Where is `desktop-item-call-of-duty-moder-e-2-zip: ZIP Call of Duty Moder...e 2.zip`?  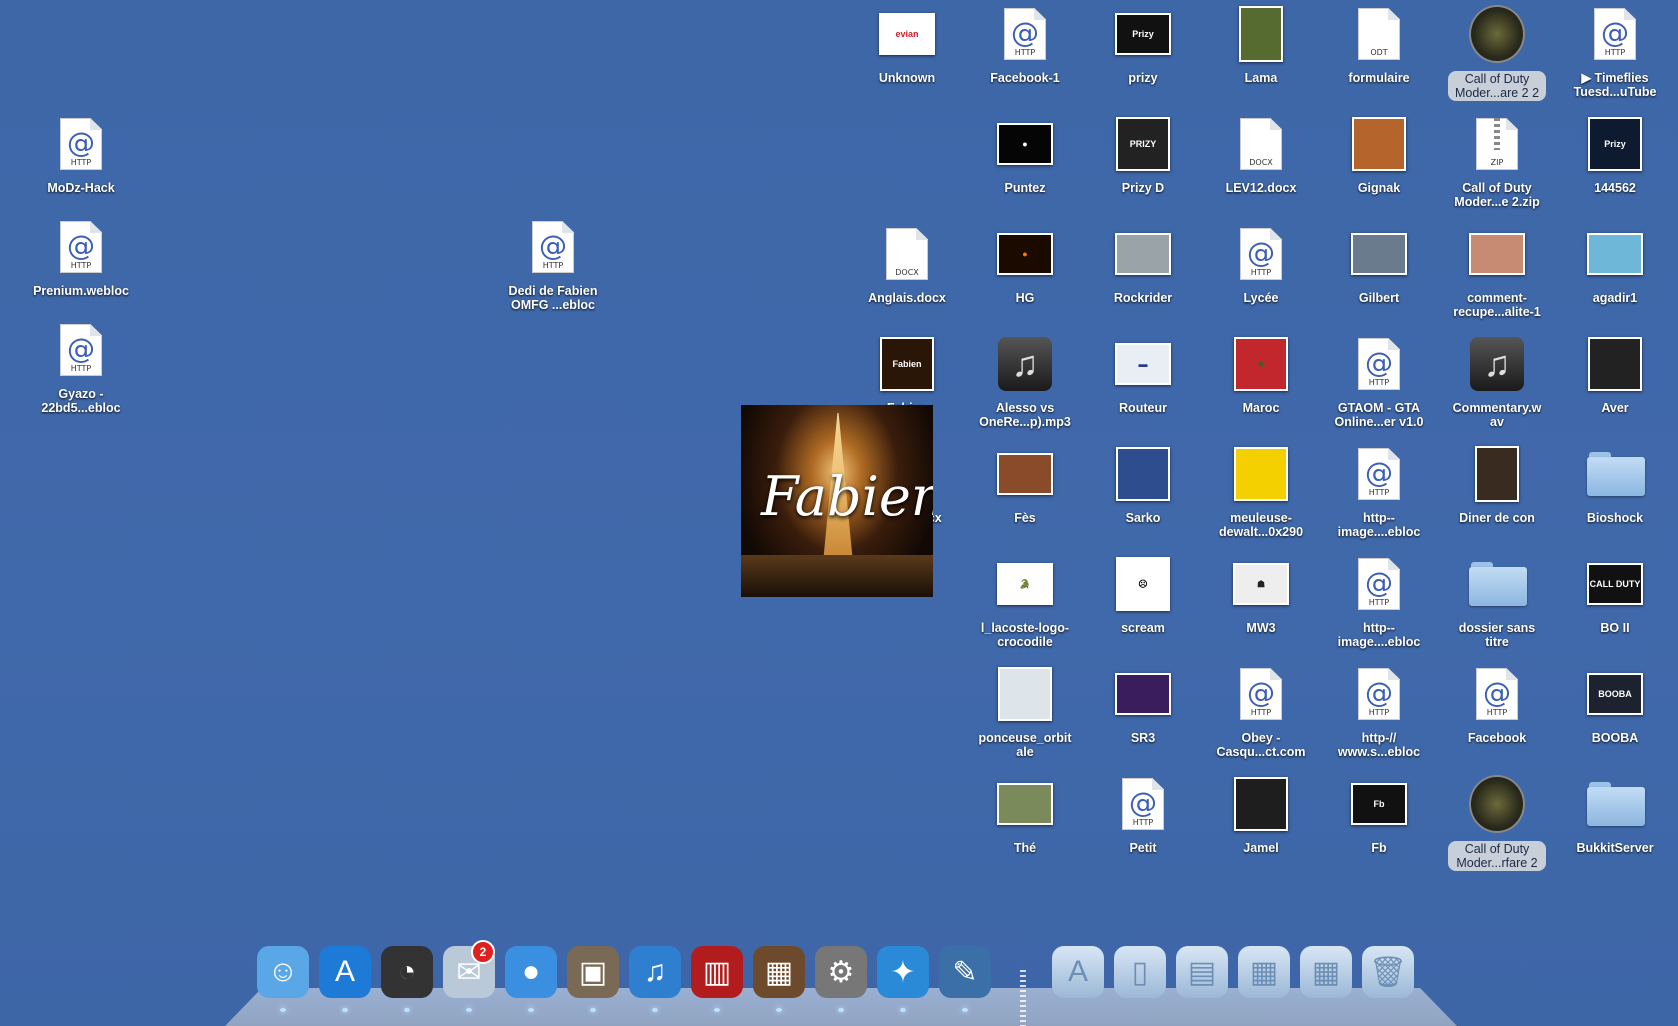 desktop-item-call-of-duty-moder-e-2-zip: ZIP Call of Duty Moder...e 2.zip is located at coordinates (1497, 160).